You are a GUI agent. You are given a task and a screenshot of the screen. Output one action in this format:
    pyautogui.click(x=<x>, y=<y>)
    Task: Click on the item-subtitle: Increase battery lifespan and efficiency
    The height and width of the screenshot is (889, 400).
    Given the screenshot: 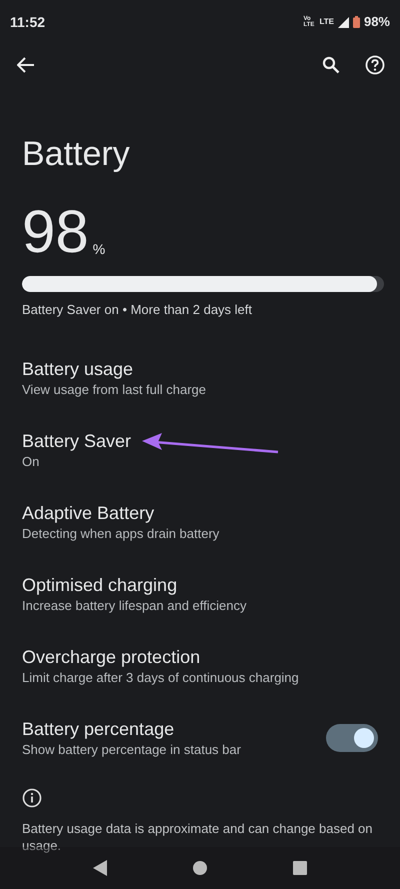 What is the action you would take?
    pyautogui.click(x=134, y=605)
    